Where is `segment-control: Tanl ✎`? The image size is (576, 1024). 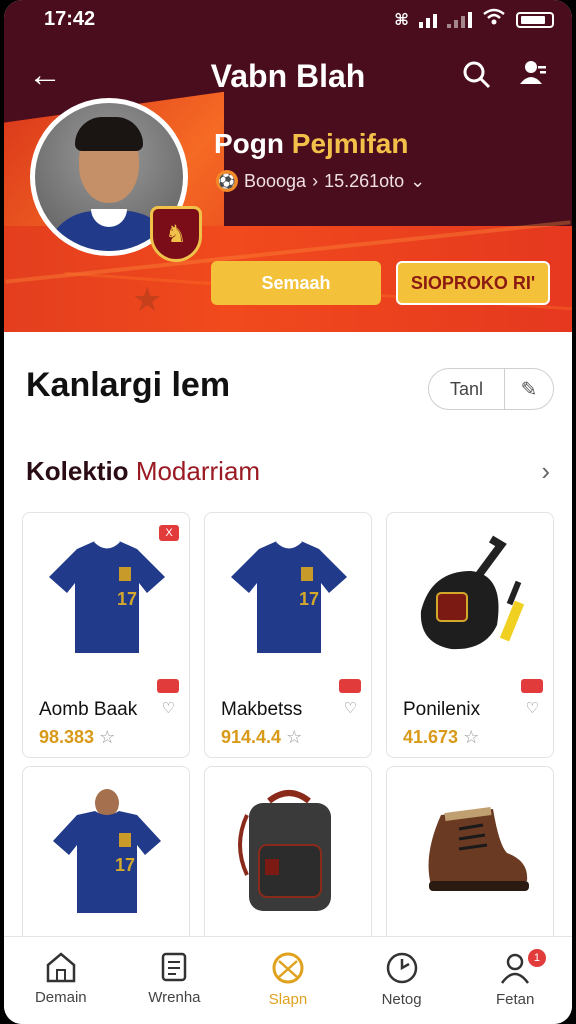 segment-control: Tanl ✎ is located at coordinates (491, 389).